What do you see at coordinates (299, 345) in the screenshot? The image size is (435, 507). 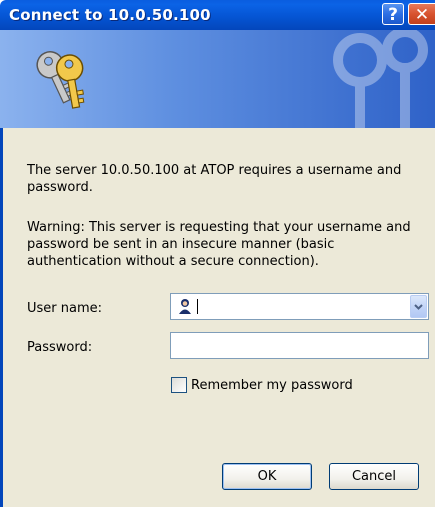 I see `password-field` at bounding box center [299, 345].